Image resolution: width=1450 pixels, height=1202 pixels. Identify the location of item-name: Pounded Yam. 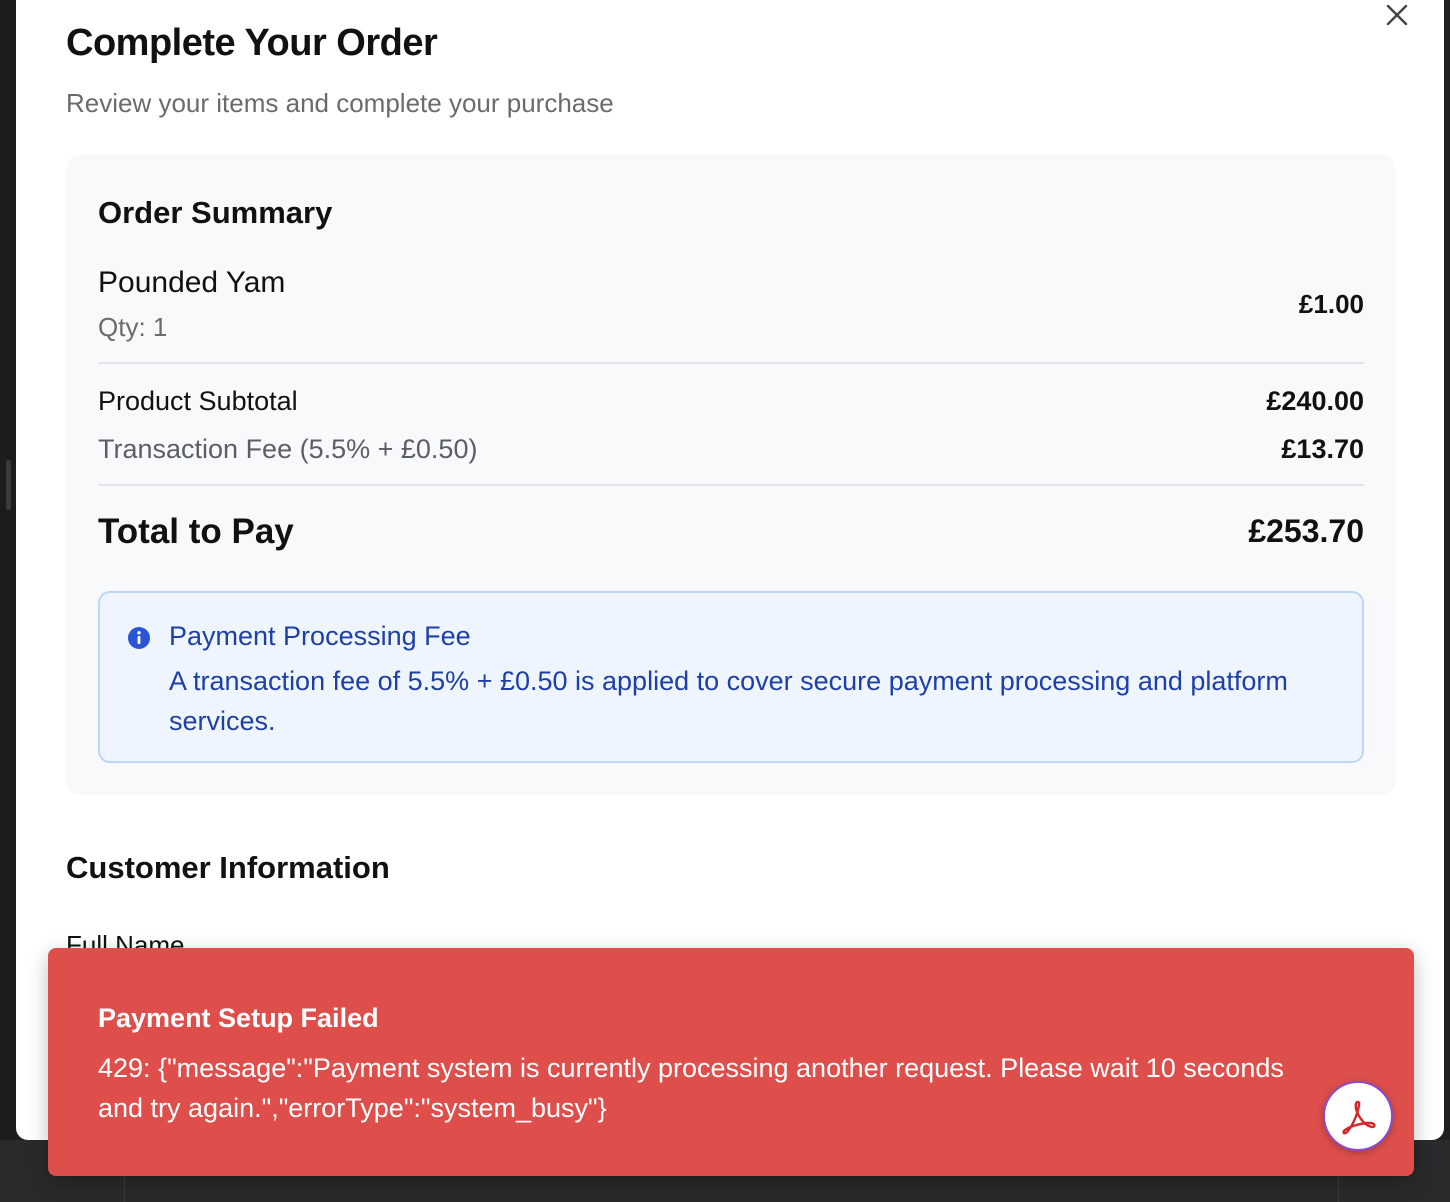
(192, 282).